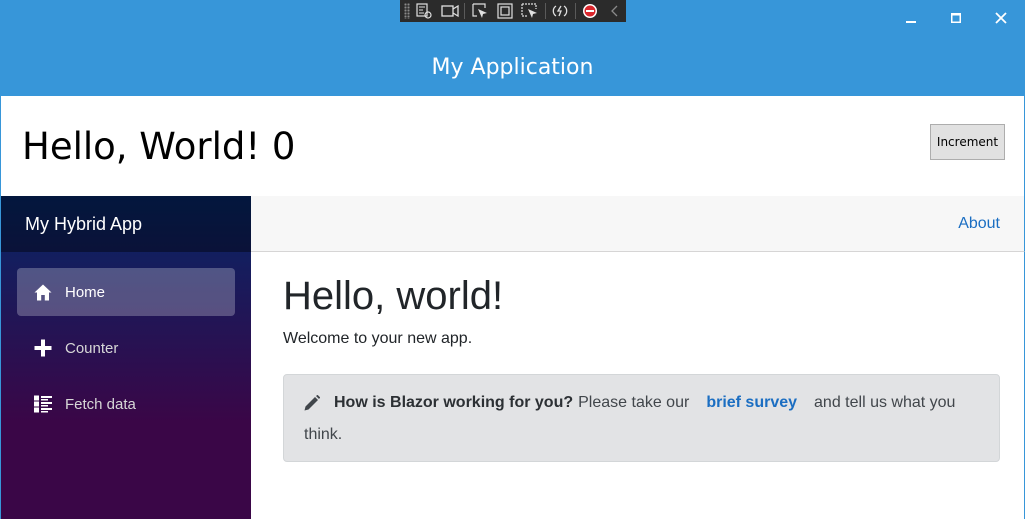  Describe the element at coordinates (751, 403) in the screenshot. I see `brief-survey-link: brief survey` at that location.